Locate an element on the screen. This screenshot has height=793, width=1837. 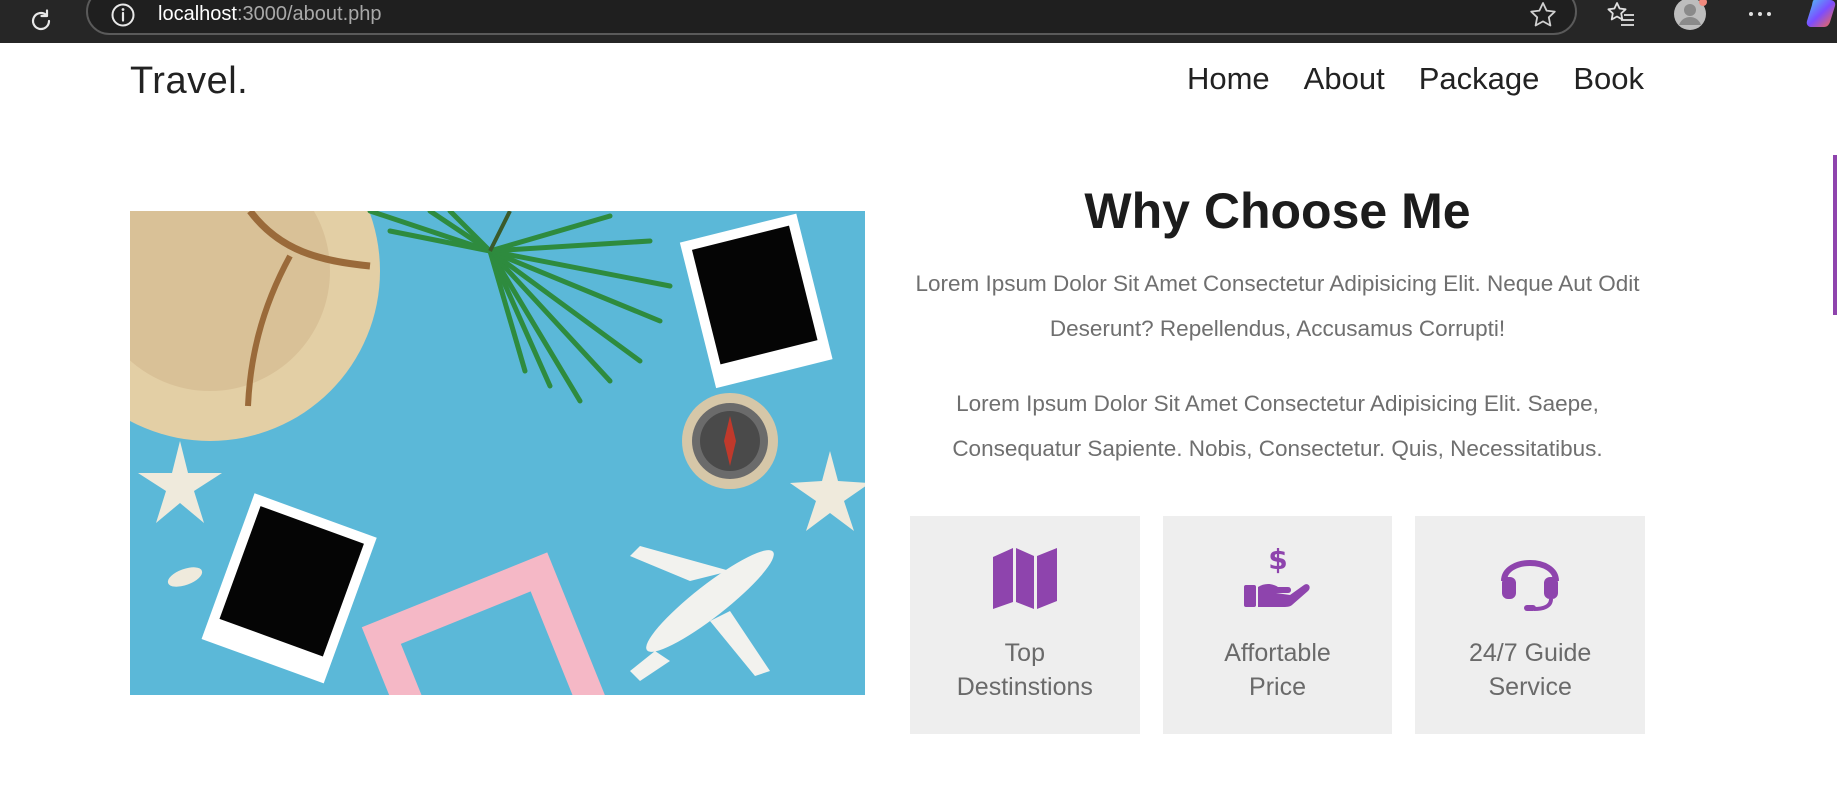
headset-icon is located at coordinates (1530, 585).